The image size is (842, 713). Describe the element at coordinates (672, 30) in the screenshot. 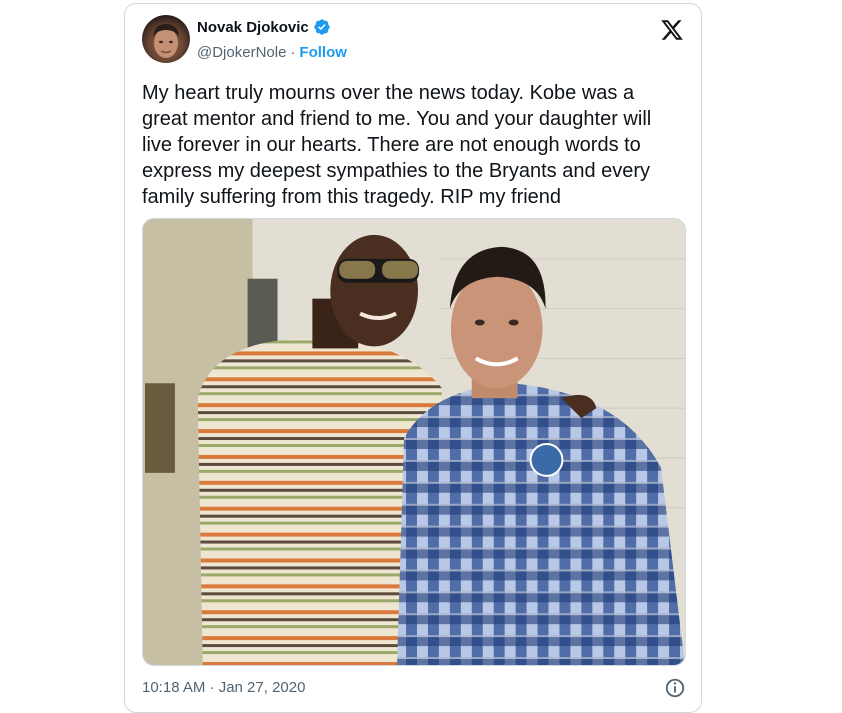

I see `x-logo-icon` at that location.